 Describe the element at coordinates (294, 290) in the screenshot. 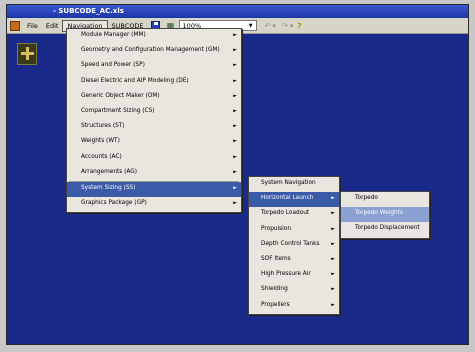

I see `menu-item-shielding: Shielding ►` at that location.